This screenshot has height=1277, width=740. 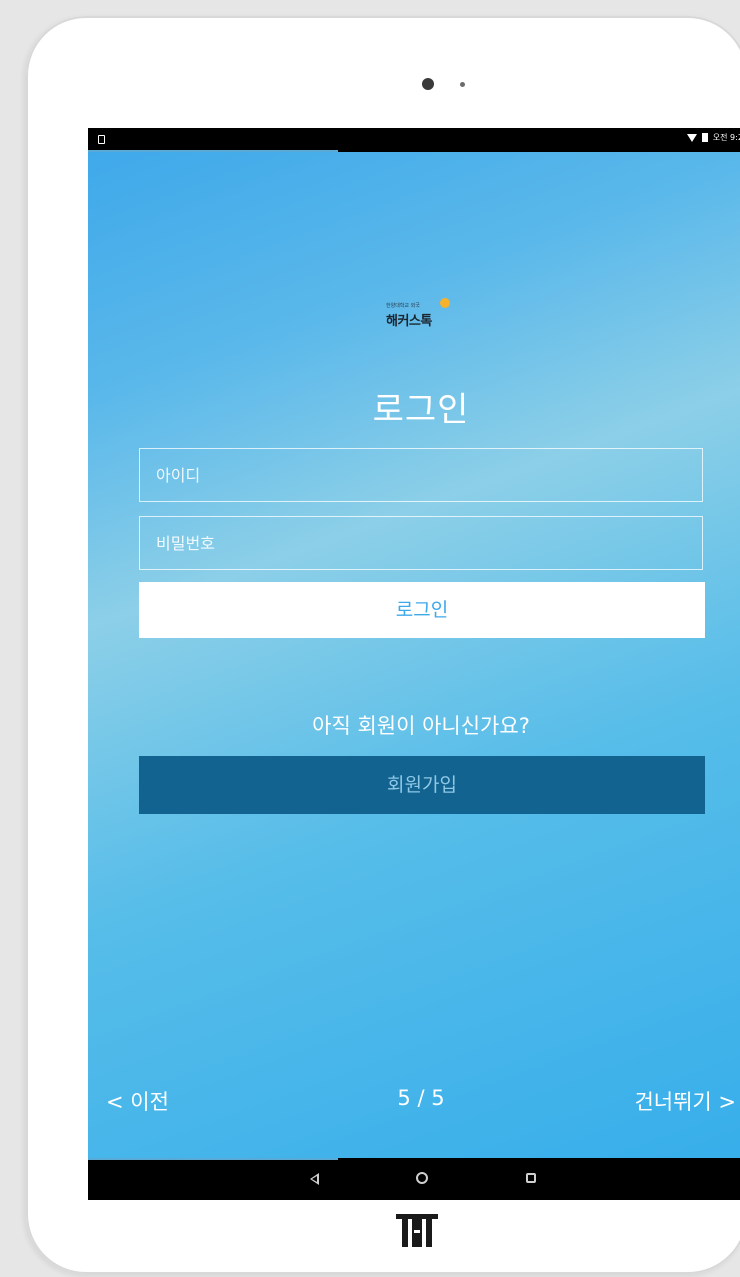 What do you see at coordinates (462, 84) in the screenshot?
I see `light-sensor` at bounding box center [462, 84].